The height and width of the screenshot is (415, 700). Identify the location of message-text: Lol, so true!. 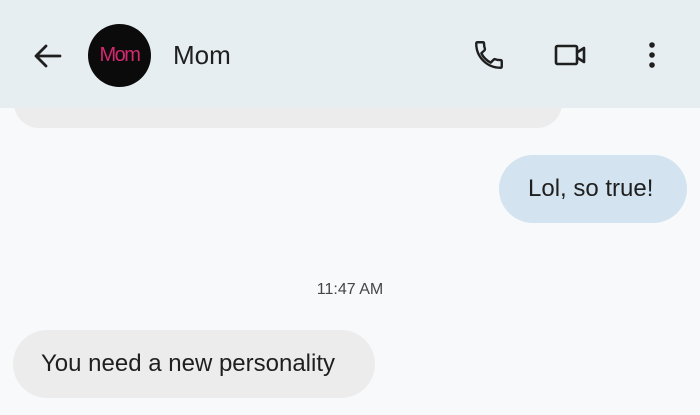
(591, 188).